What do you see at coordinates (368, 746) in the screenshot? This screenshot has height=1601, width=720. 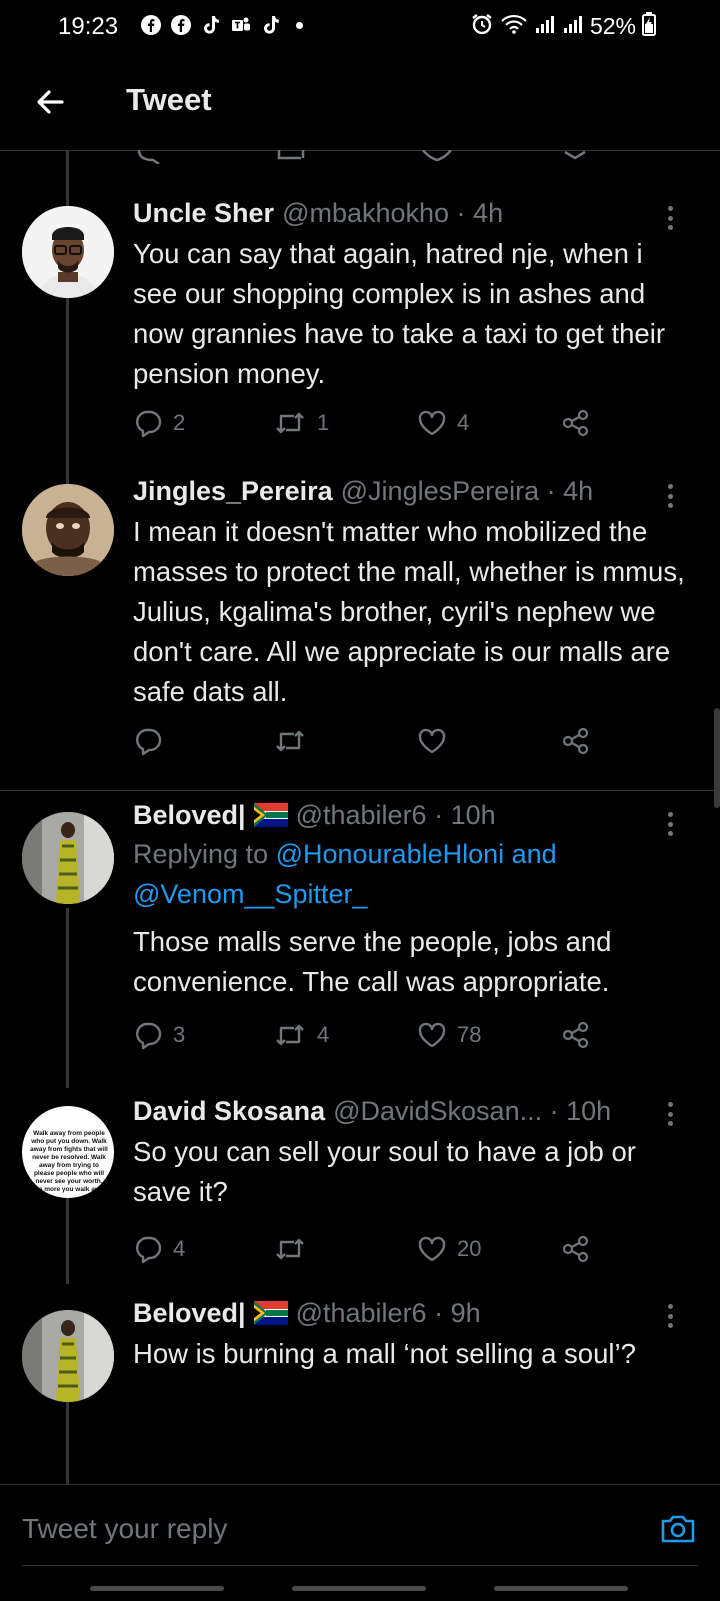 I see `tweet-actions` at bounding box center [368, 746].